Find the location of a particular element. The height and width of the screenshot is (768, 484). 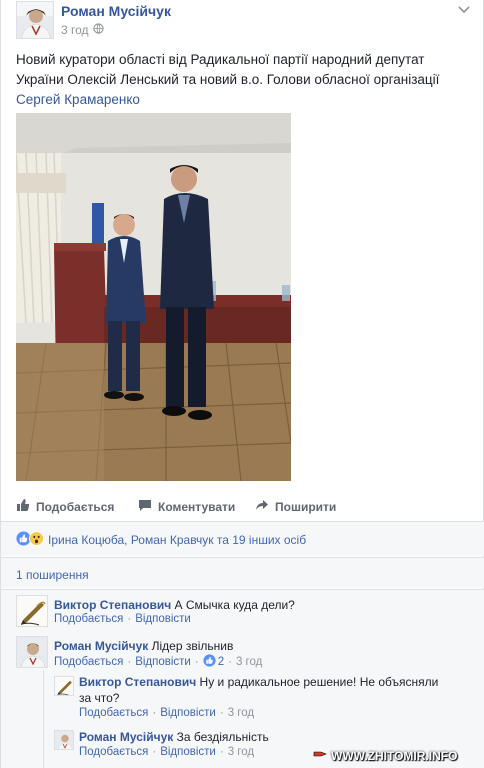

comment-button: Коментувати is located at coordinates (186, 506).